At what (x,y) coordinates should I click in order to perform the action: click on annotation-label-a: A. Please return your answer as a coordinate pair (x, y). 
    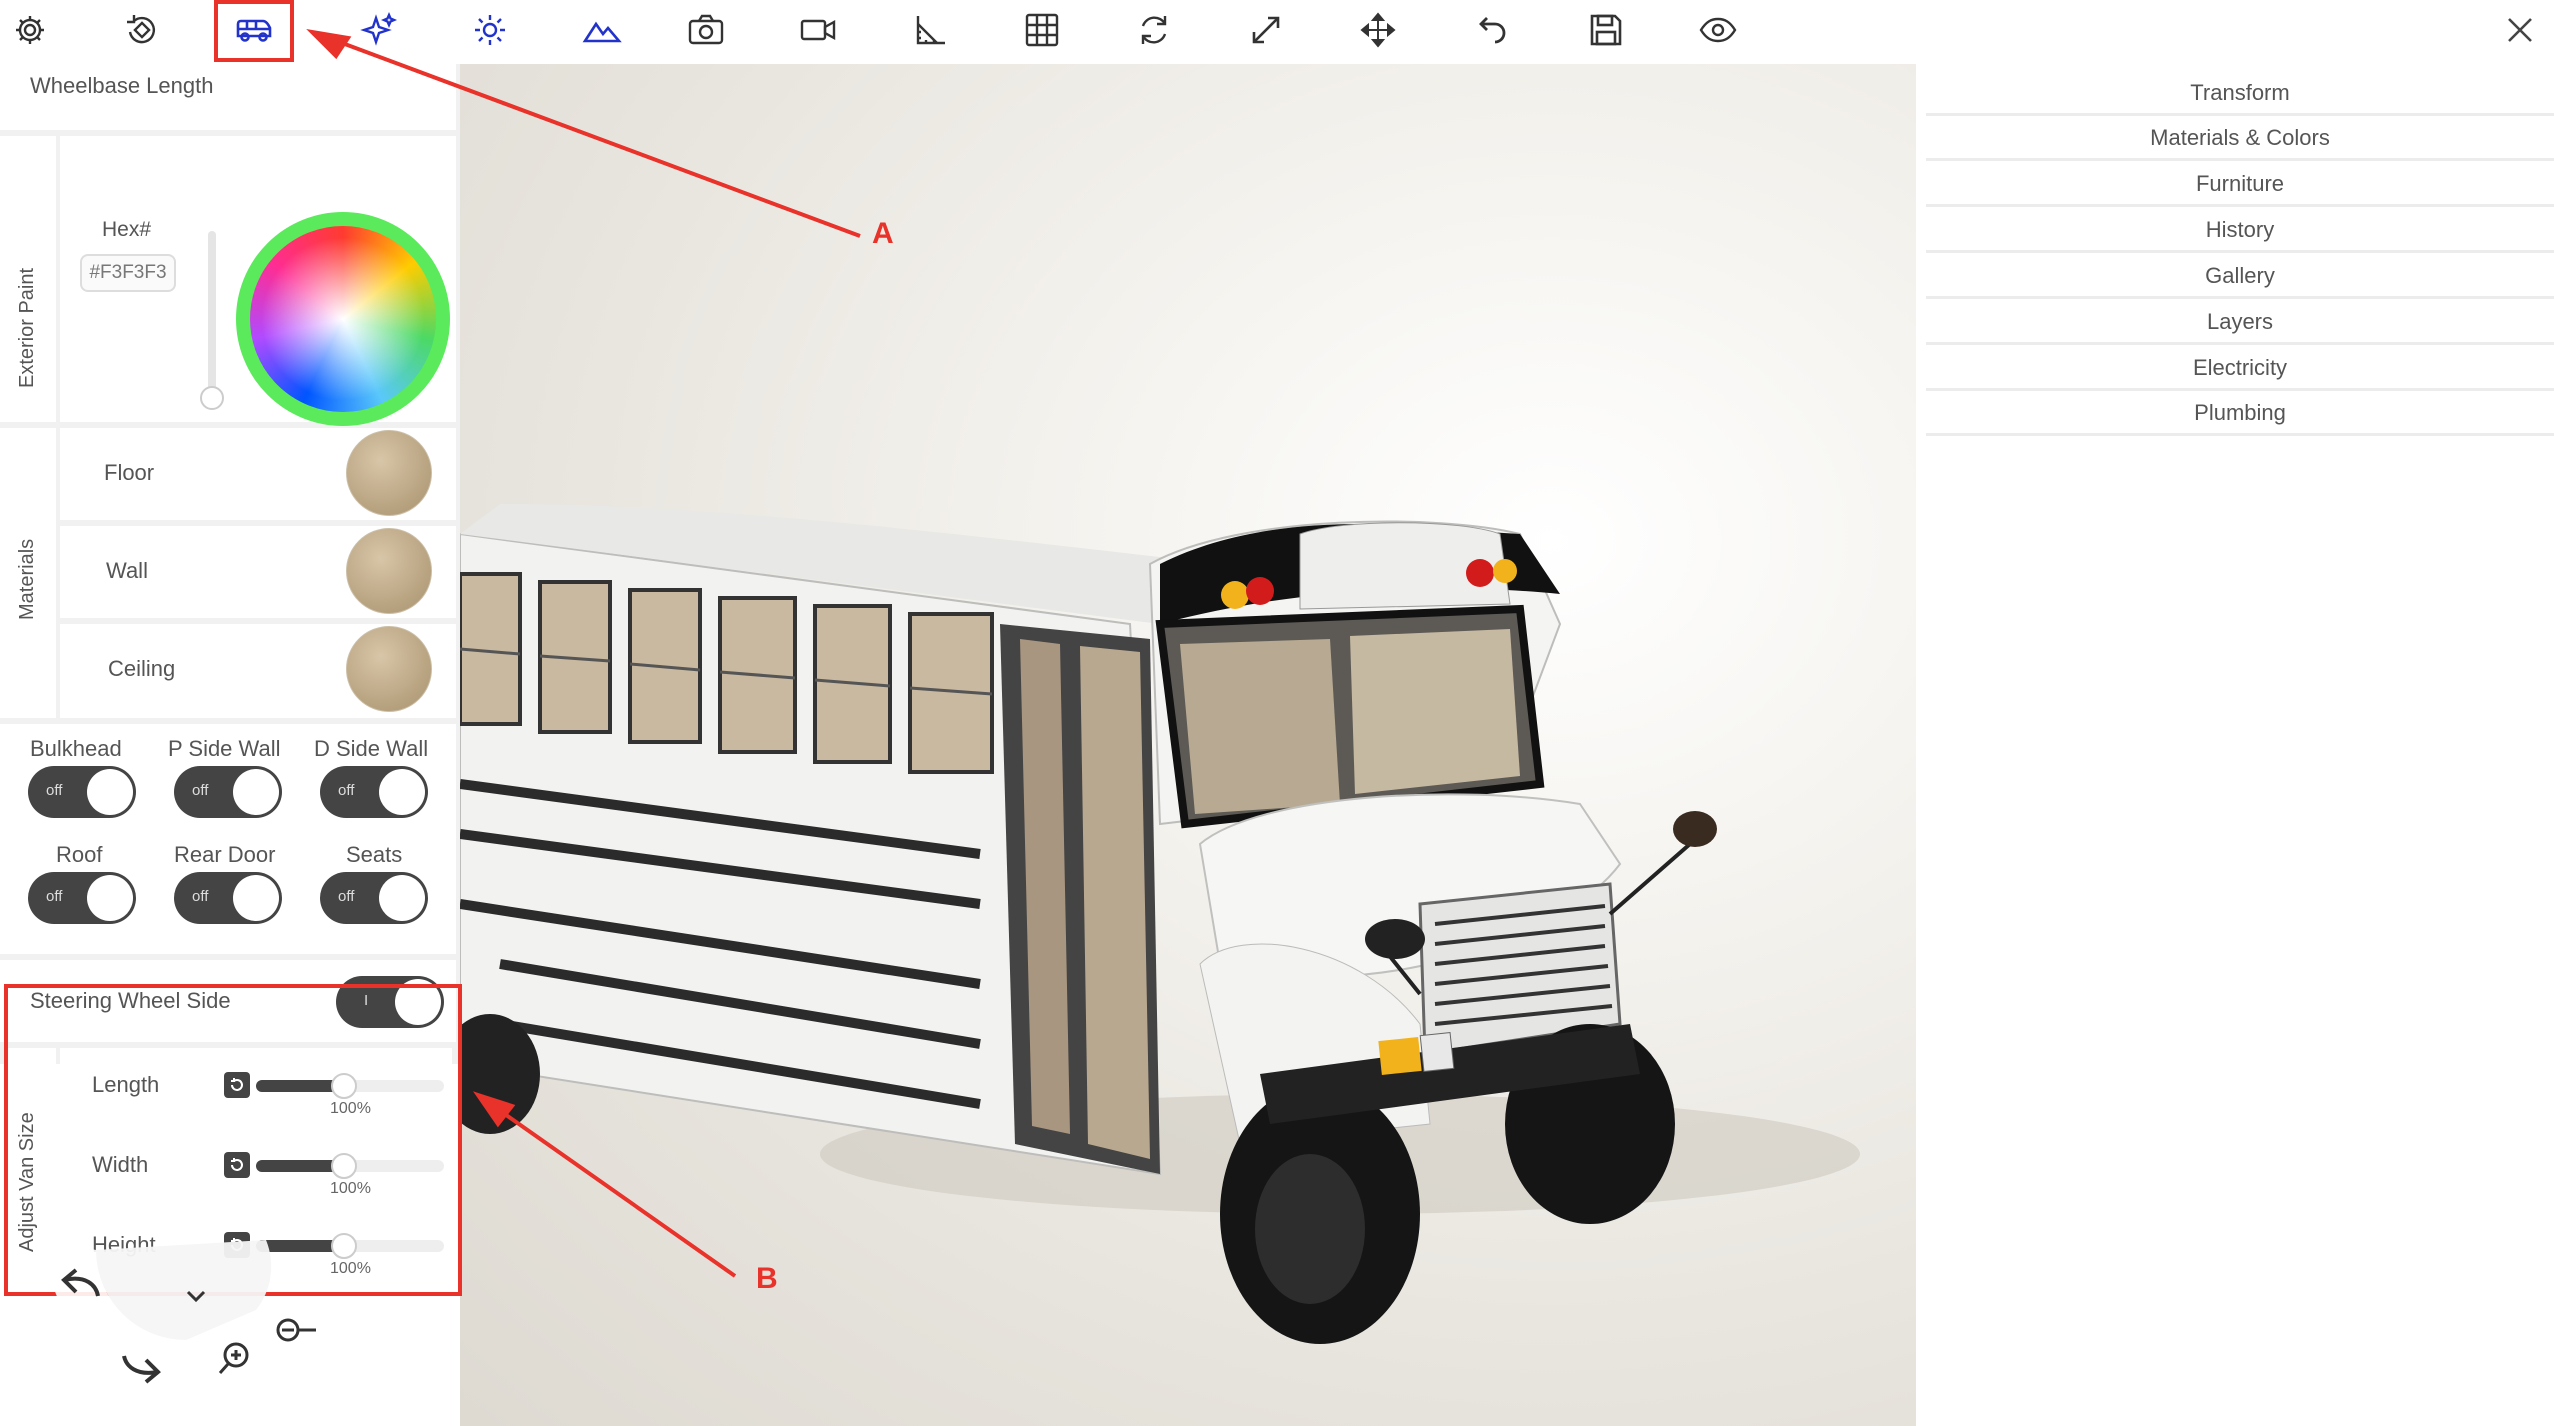
    Looking at the image, I should click on (883, 233).